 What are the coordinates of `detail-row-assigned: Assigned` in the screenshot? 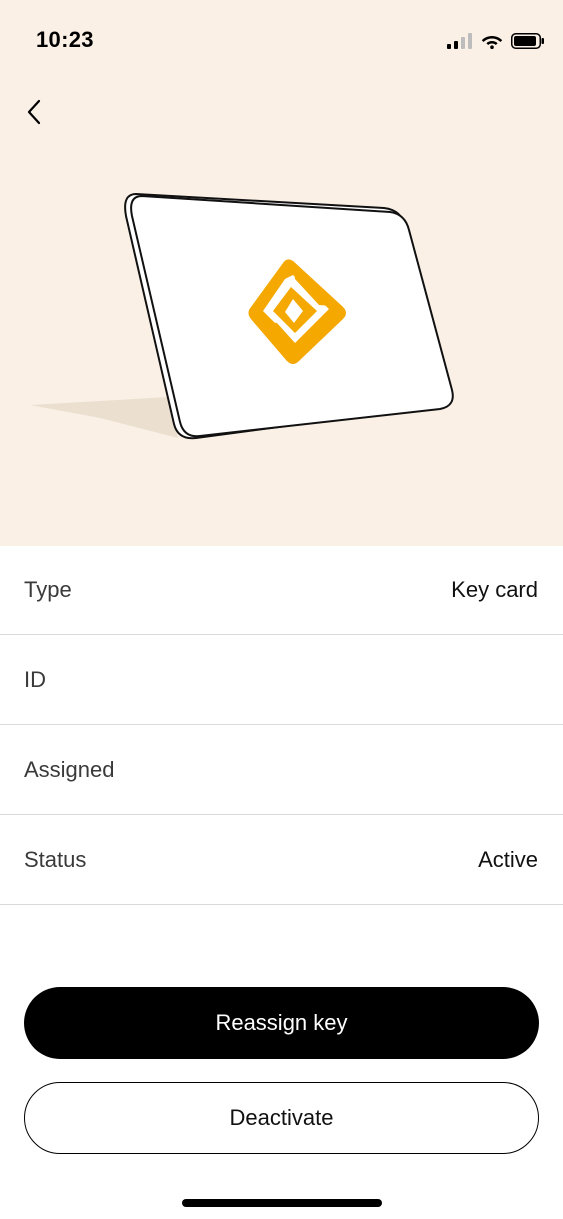 It's located at (281, 770).